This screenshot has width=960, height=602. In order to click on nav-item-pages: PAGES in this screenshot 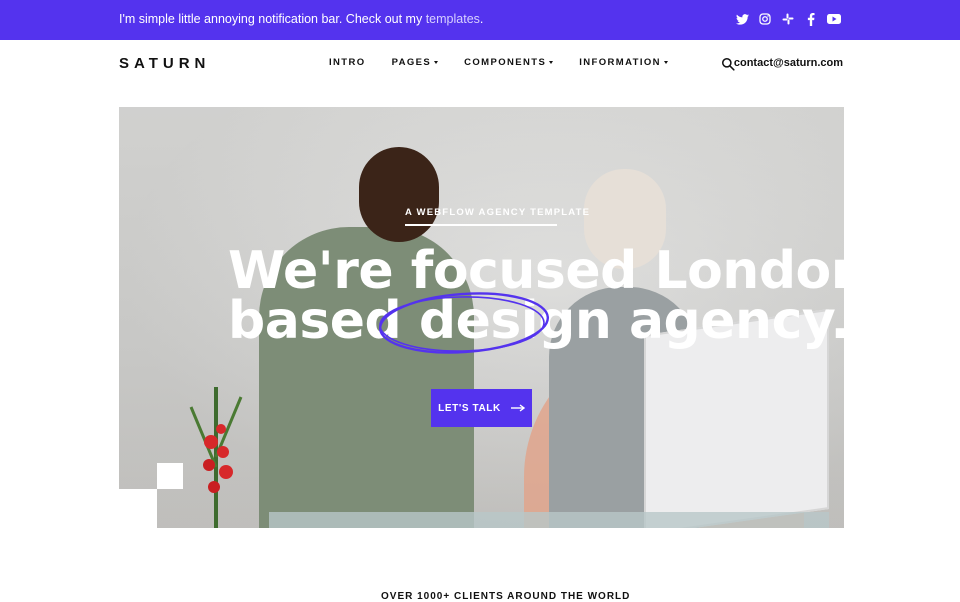, I will do `click(415, 62)`.